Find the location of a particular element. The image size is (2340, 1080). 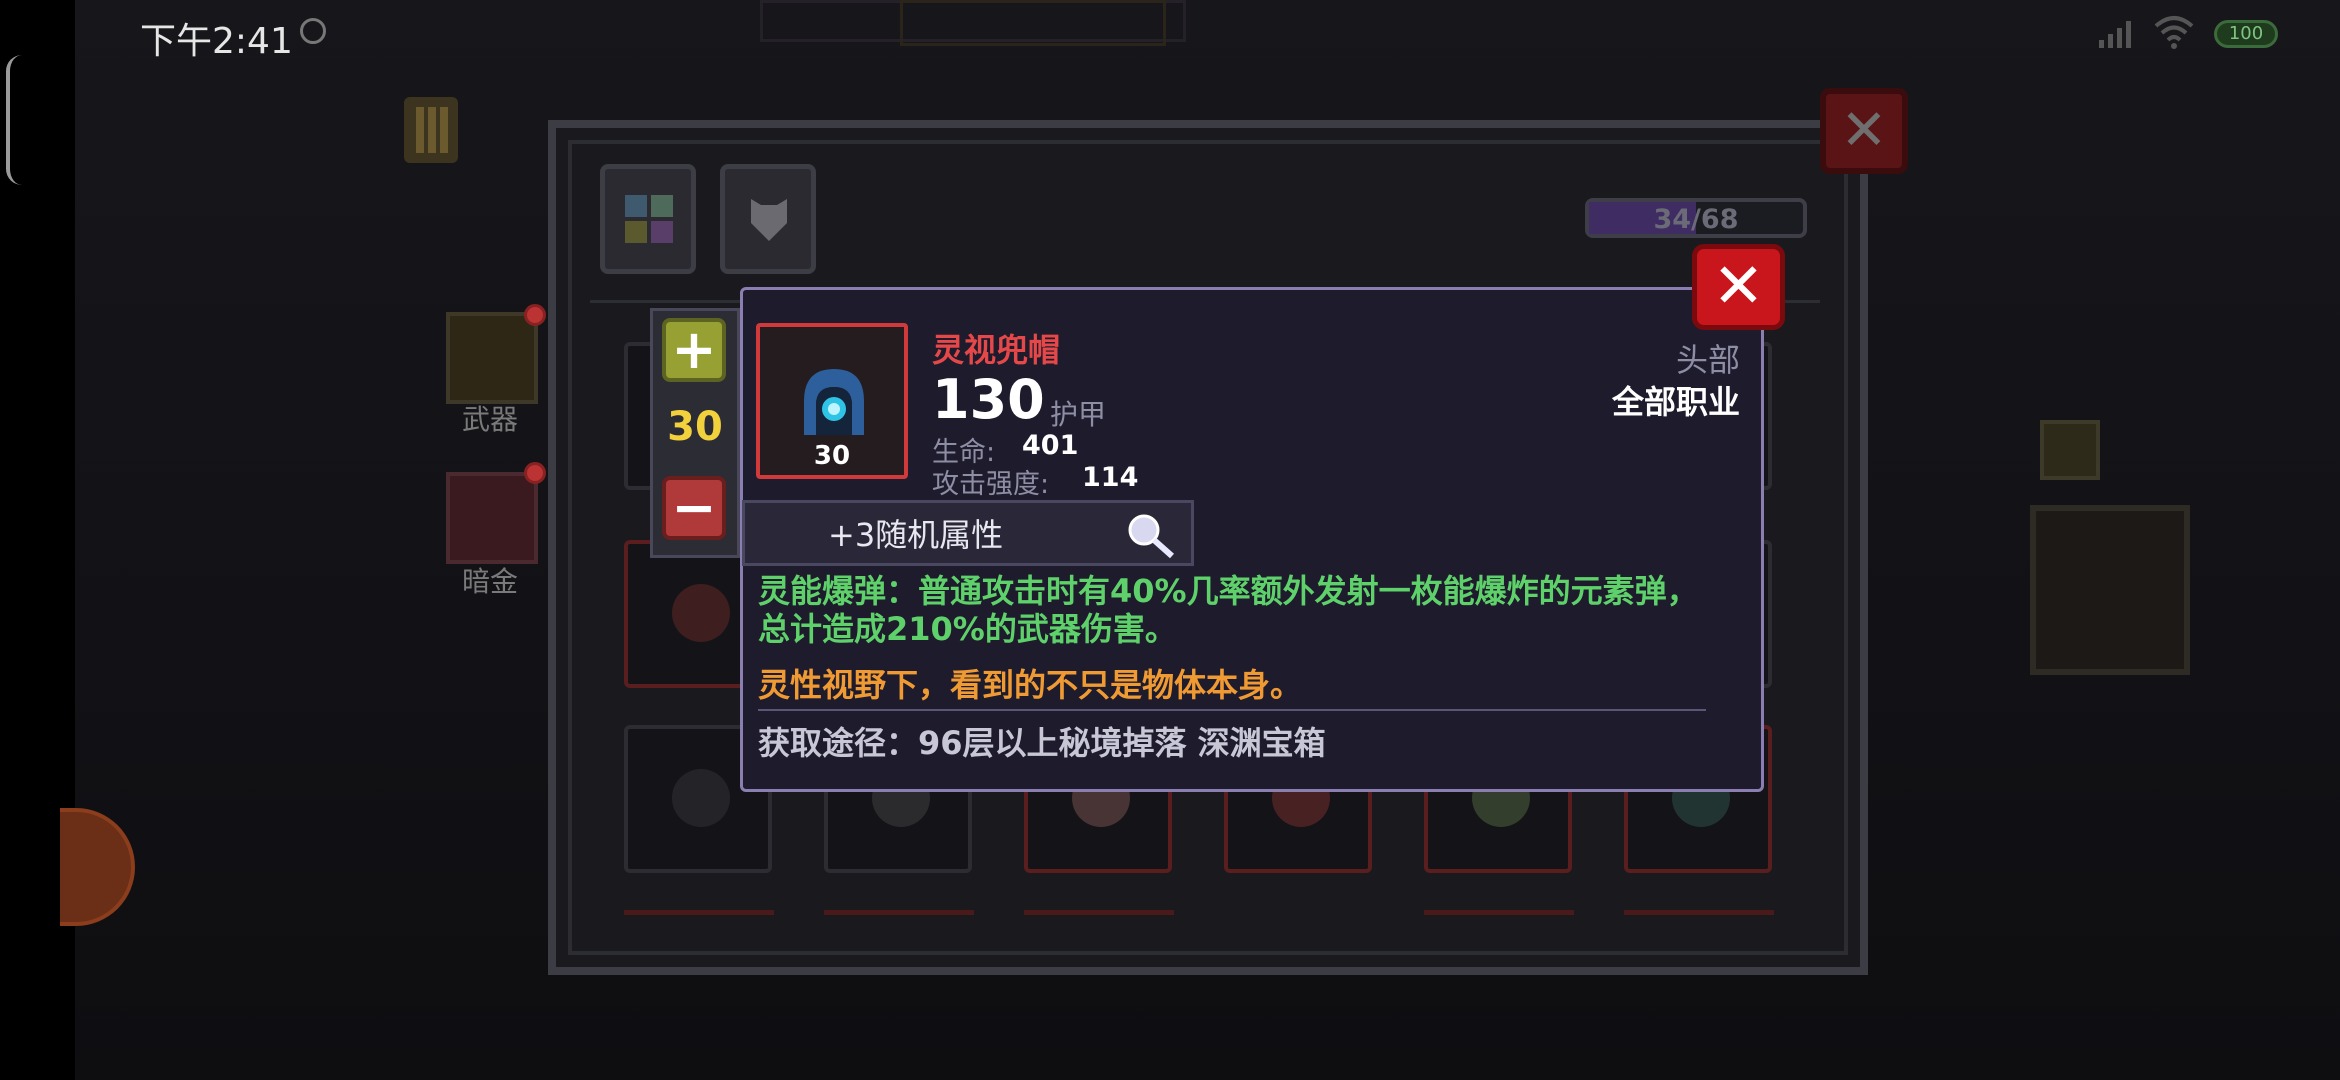

item-icon-frame: 30 is located at coordinates (832, 401).